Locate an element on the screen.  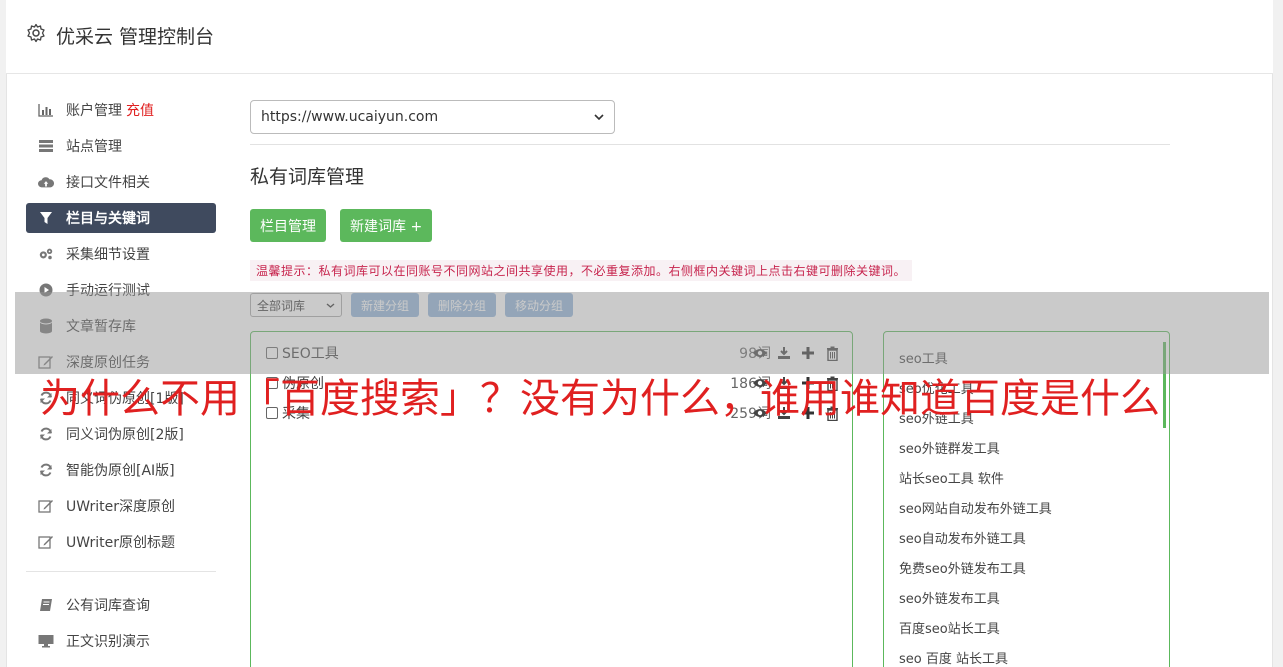
sidebar-item-text-recognition: 正文识别演示 is located at coordinates (121, 641).